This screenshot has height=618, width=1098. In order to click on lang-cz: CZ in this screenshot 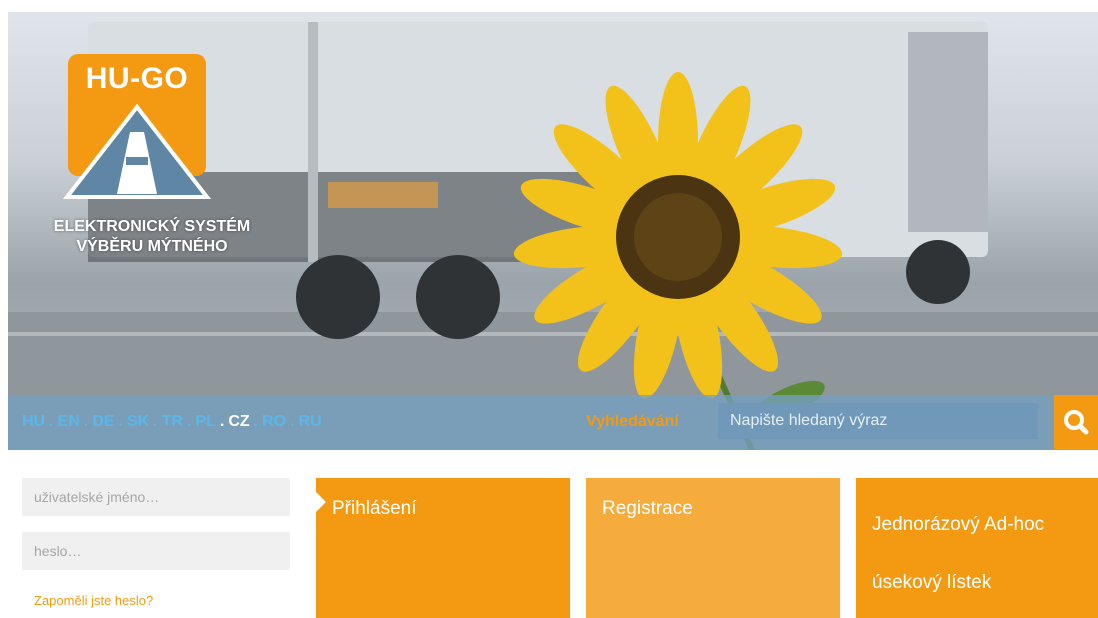, I will do `click(238, 421)`.